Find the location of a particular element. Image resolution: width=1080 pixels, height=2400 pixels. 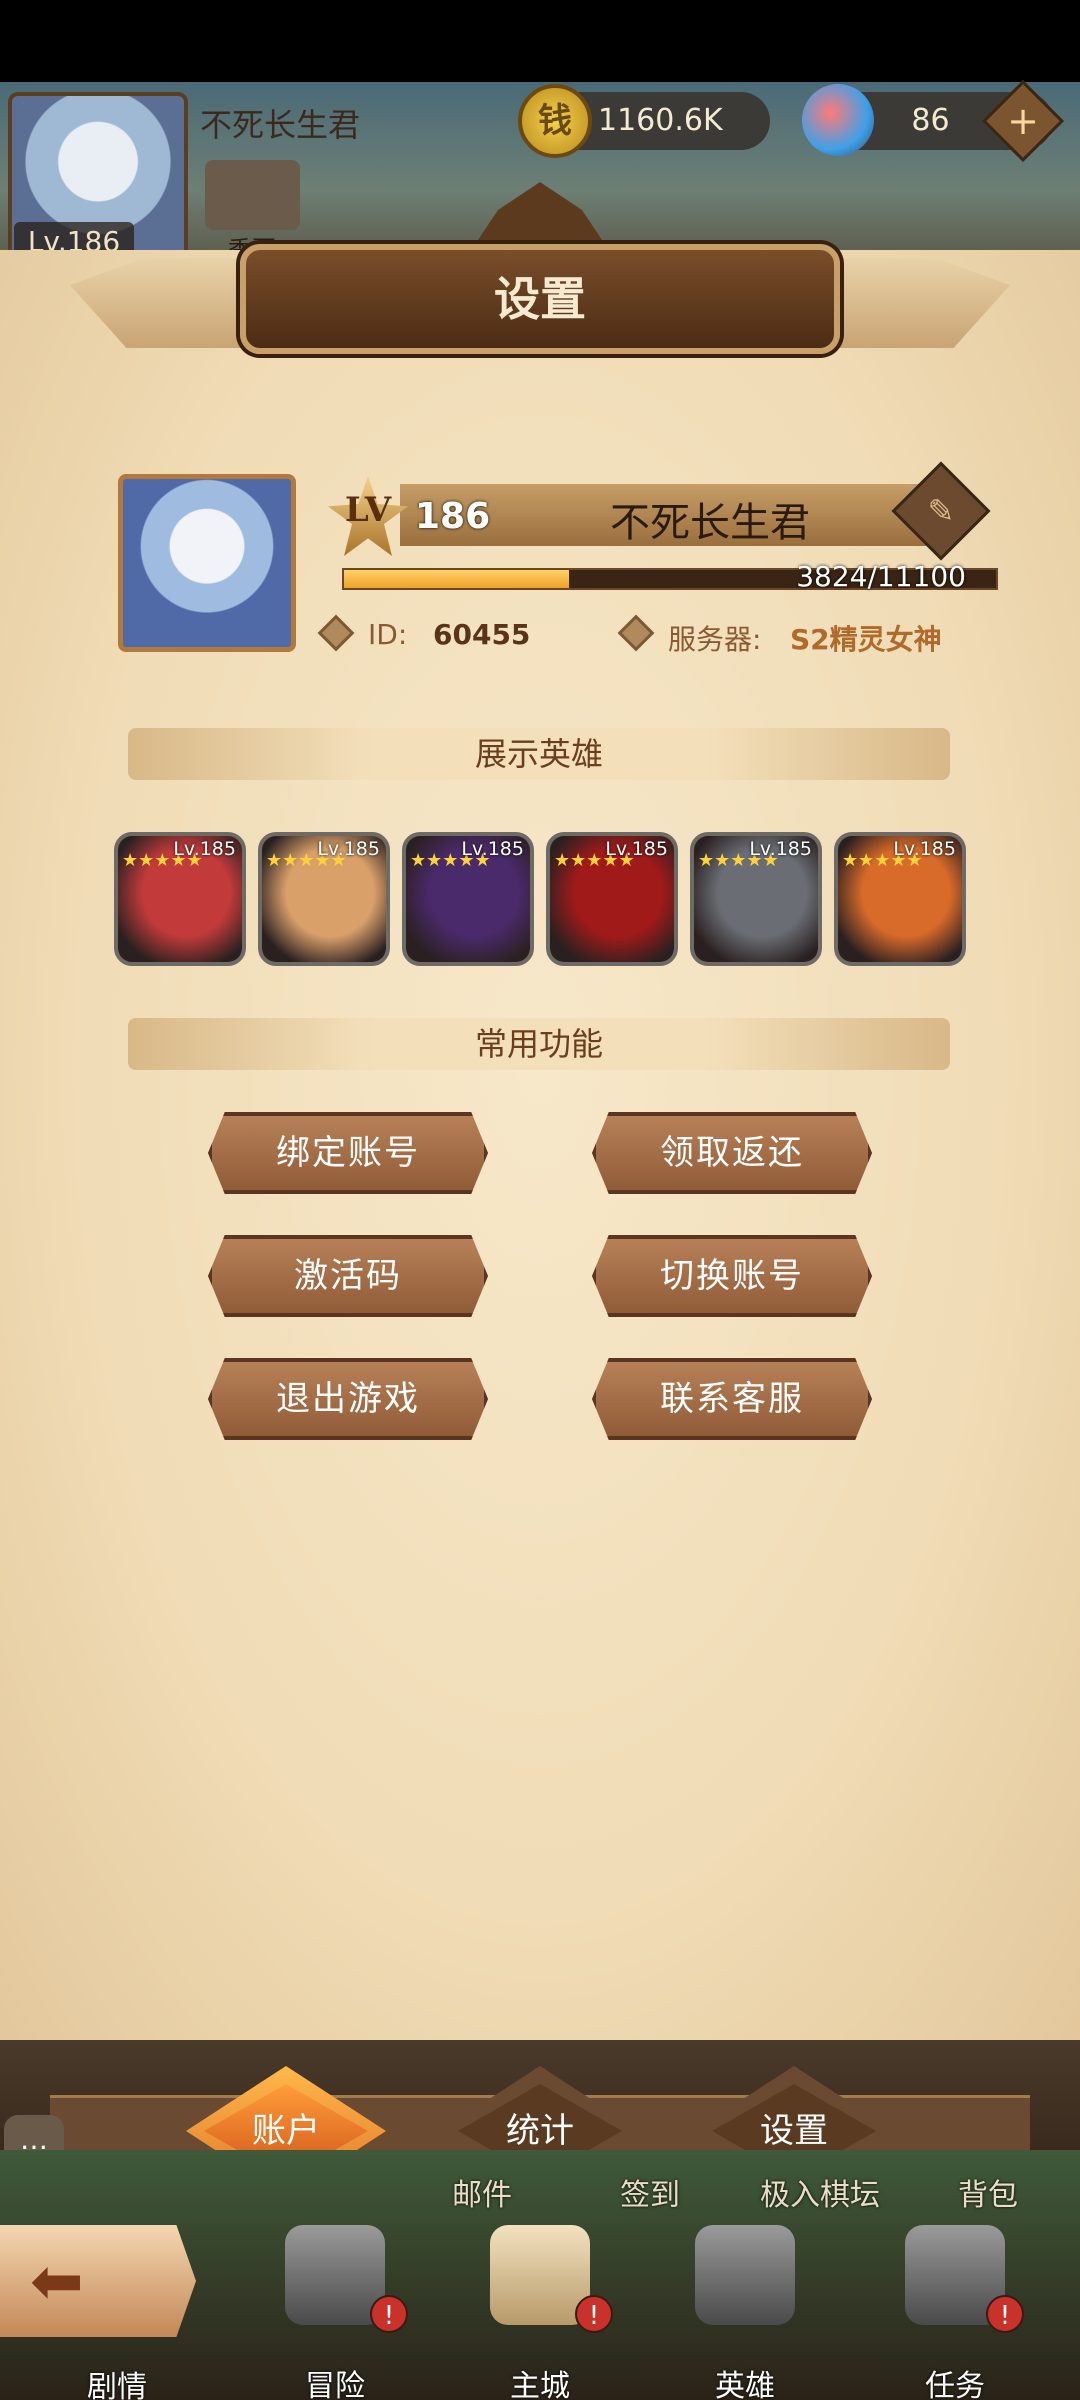

sign-in-label: 签到 is located at coordinates (650, 2192).